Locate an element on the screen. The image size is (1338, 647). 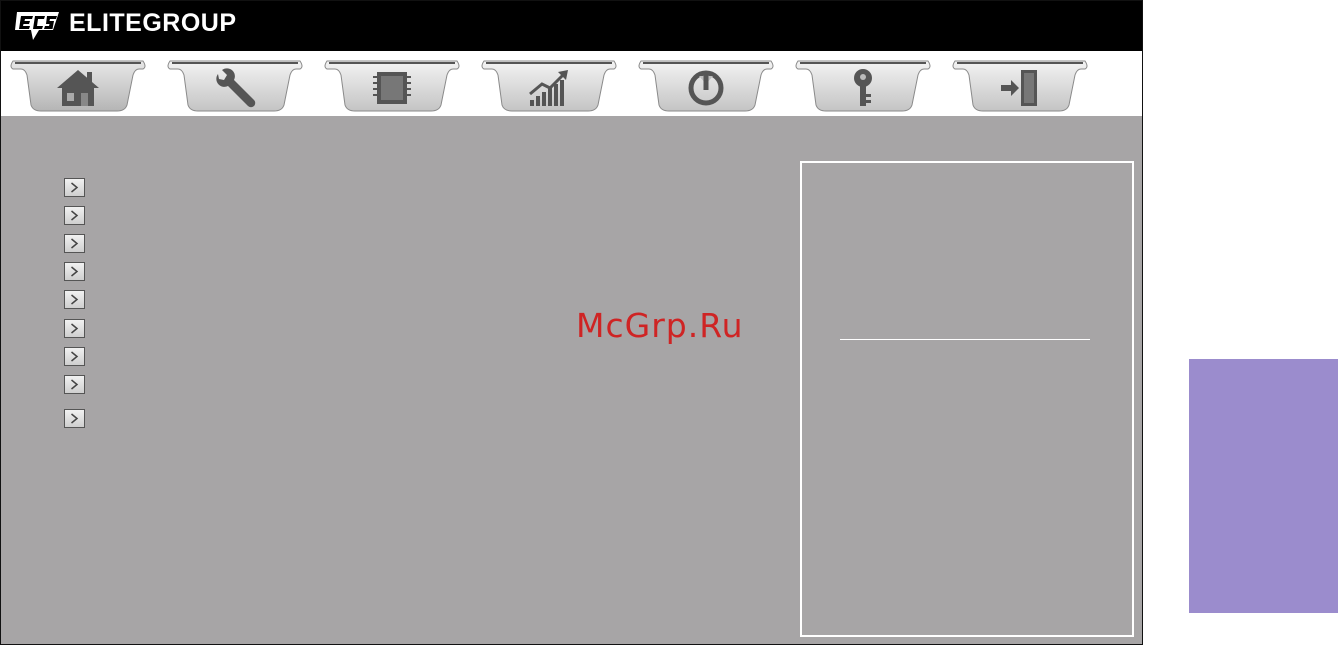
tab-advanced is located at coordinates (235, 85).